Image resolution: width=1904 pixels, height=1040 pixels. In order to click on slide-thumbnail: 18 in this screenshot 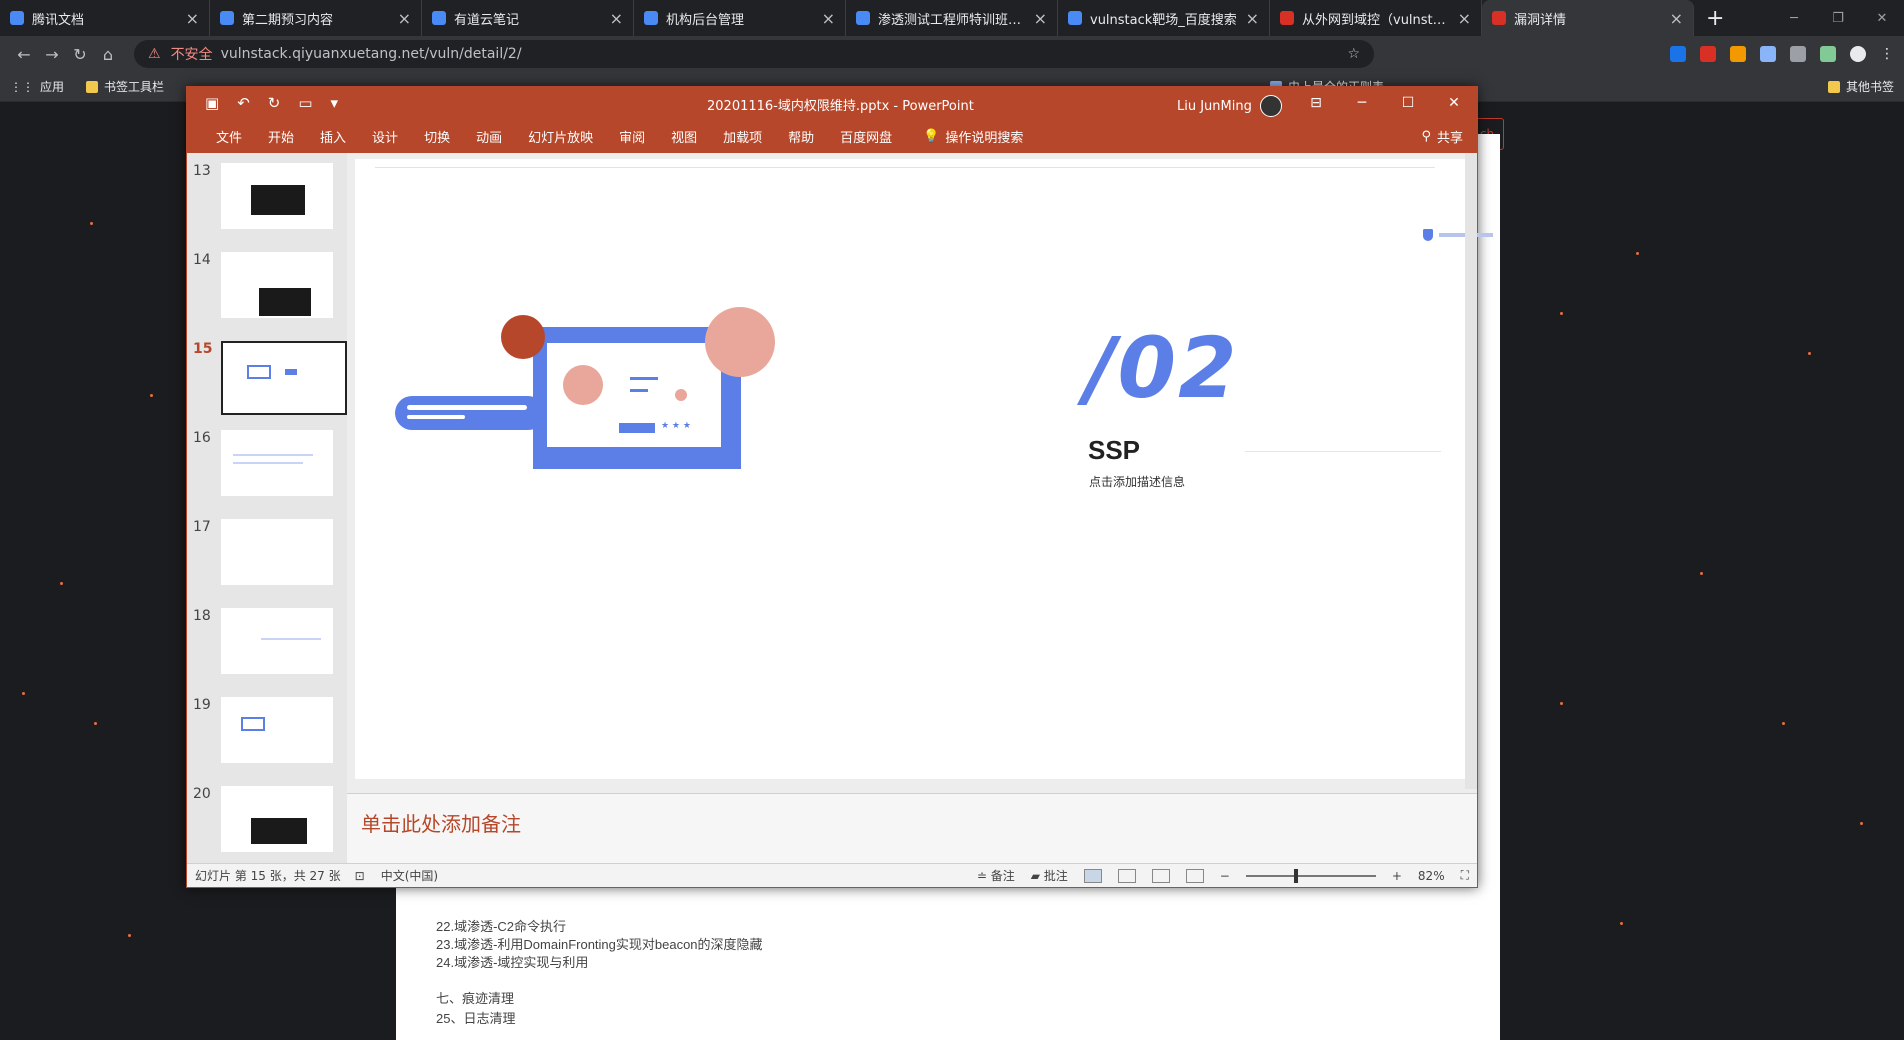, I will do `click(267, 650)`.